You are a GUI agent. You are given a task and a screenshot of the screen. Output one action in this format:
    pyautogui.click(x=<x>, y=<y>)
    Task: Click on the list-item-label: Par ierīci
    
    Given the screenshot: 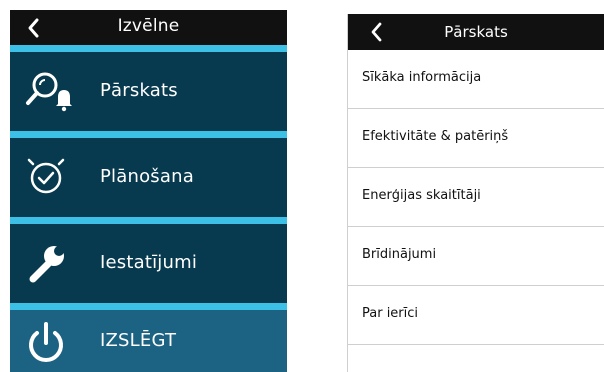 What is the action you would take?
    pyautogui.click(x=390, y=313)
    